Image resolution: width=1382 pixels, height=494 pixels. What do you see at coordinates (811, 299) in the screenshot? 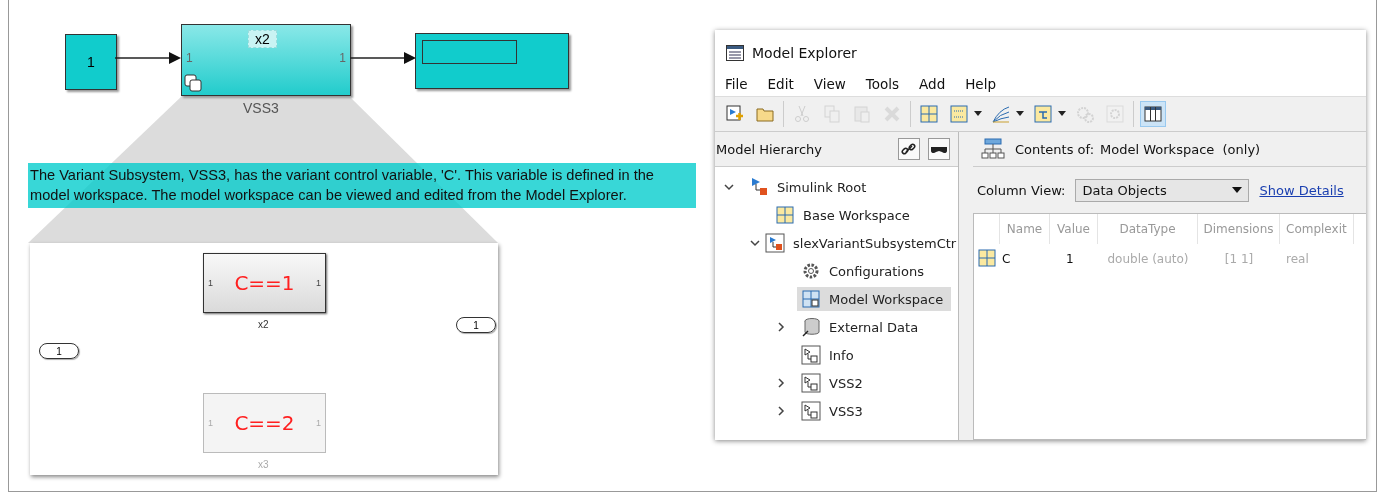
I see `model-workspace-icon` at bounding box center [811, 299].